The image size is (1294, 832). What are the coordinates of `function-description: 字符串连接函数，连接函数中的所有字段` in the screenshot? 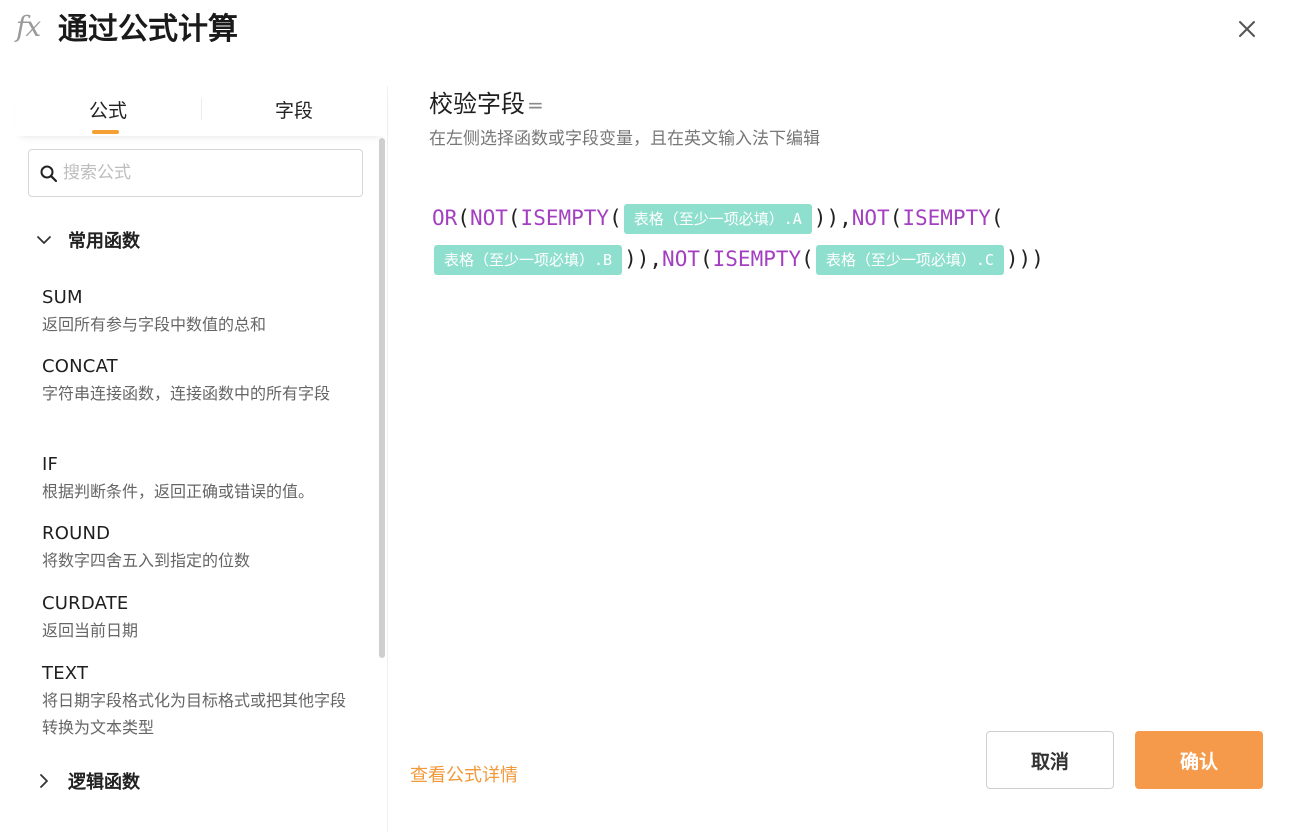 It's located at (186, 393).